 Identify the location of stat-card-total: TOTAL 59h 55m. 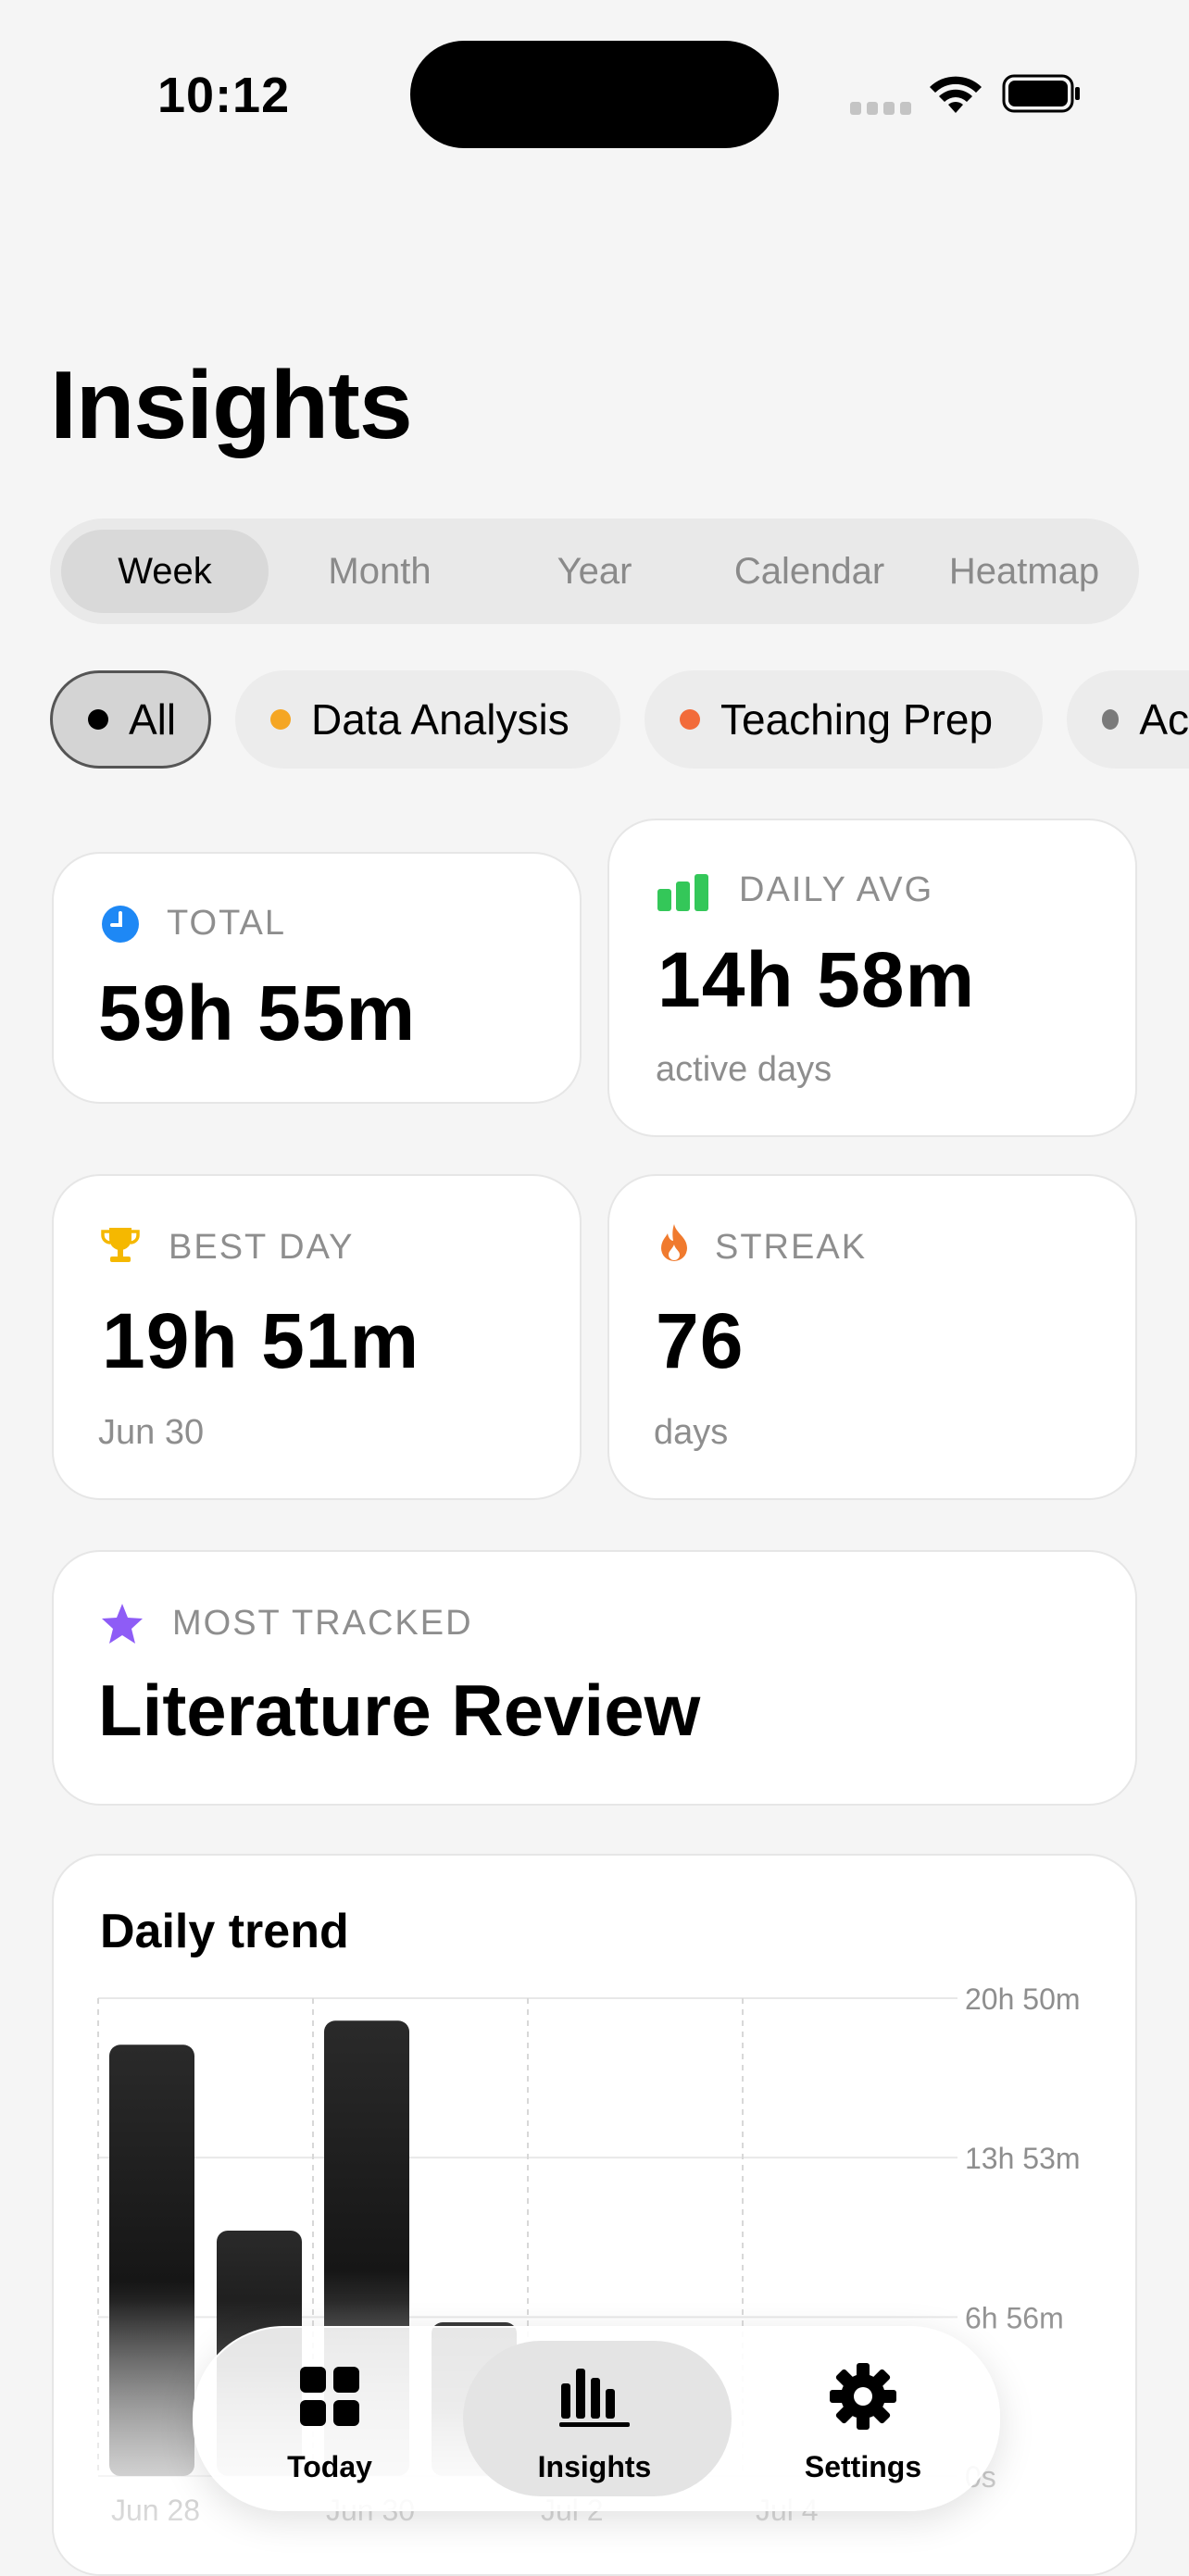
(317, 978).